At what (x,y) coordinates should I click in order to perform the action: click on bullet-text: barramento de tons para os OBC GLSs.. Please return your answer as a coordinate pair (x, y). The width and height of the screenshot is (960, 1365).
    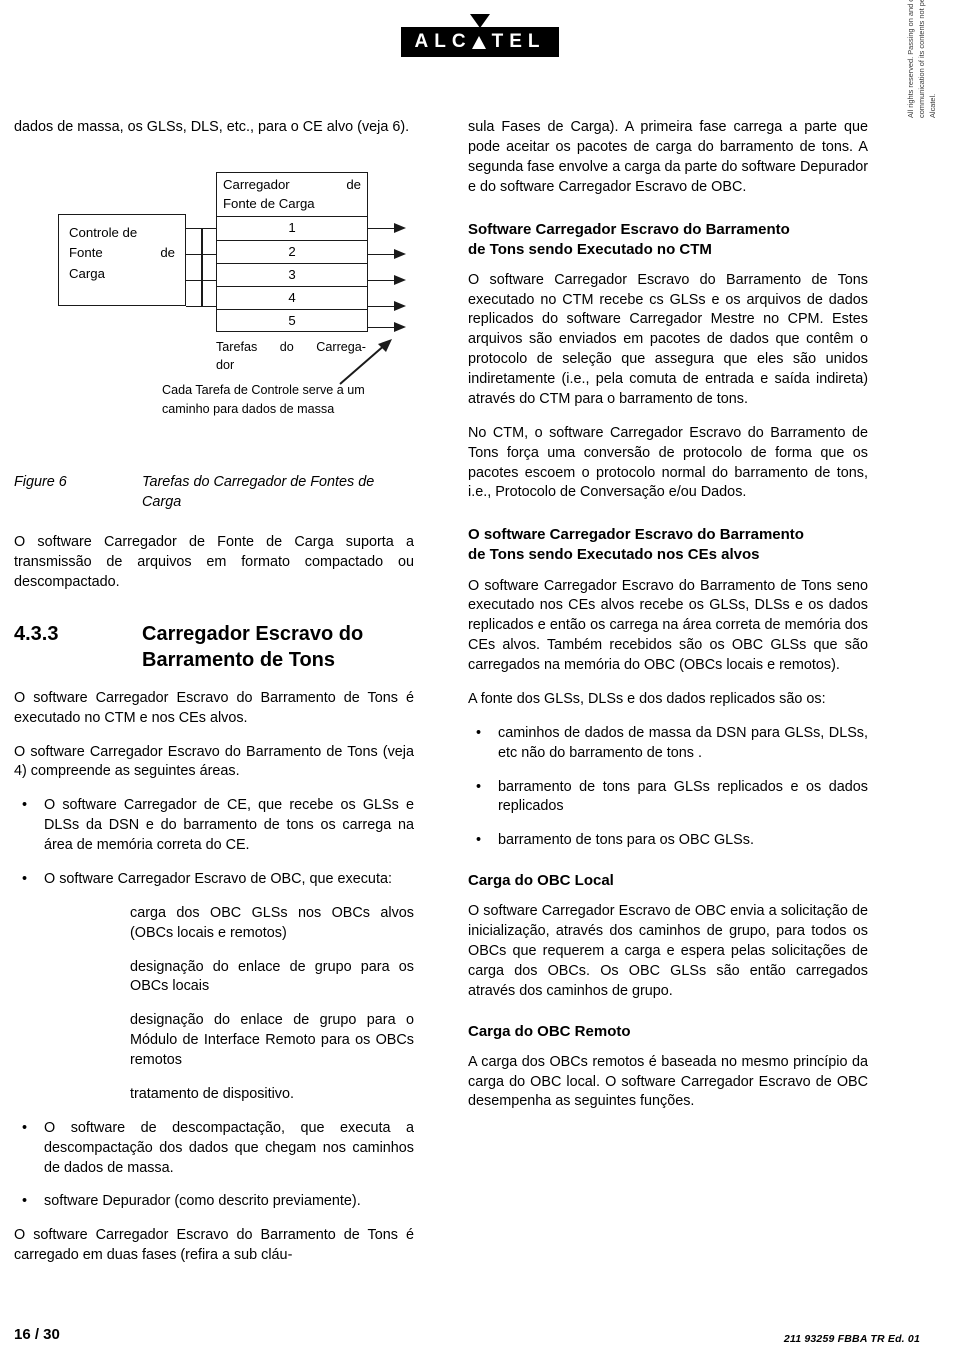
    Looking at the image, I should click on (626, 840).